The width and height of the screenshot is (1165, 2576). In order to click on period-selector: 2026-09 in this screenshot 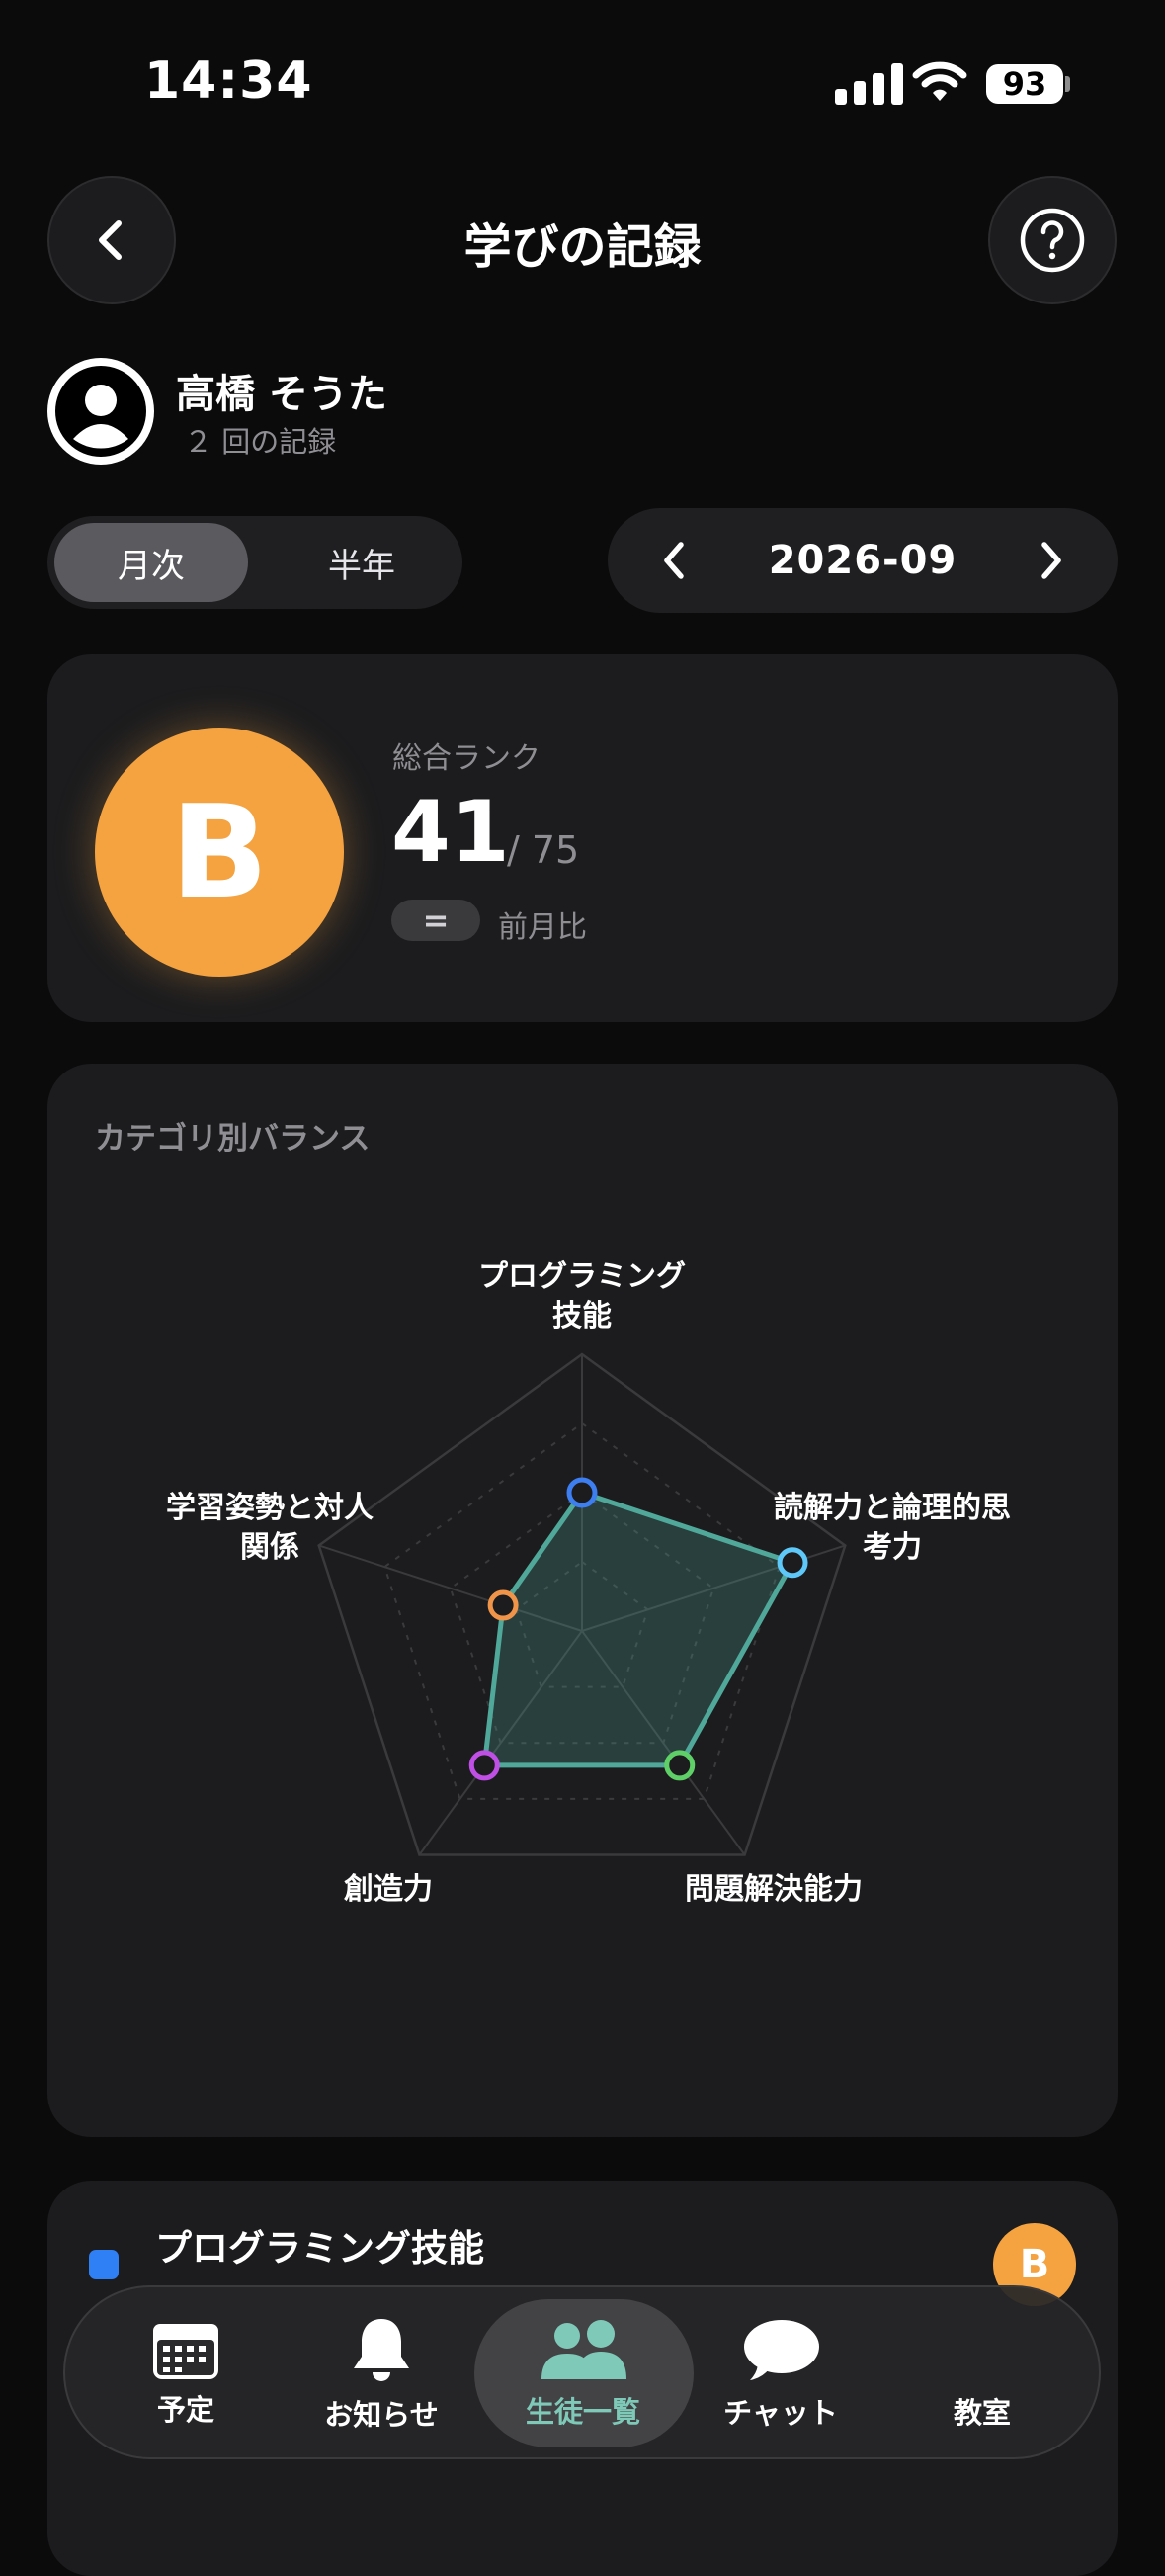, I will do `click(863, 560)`.